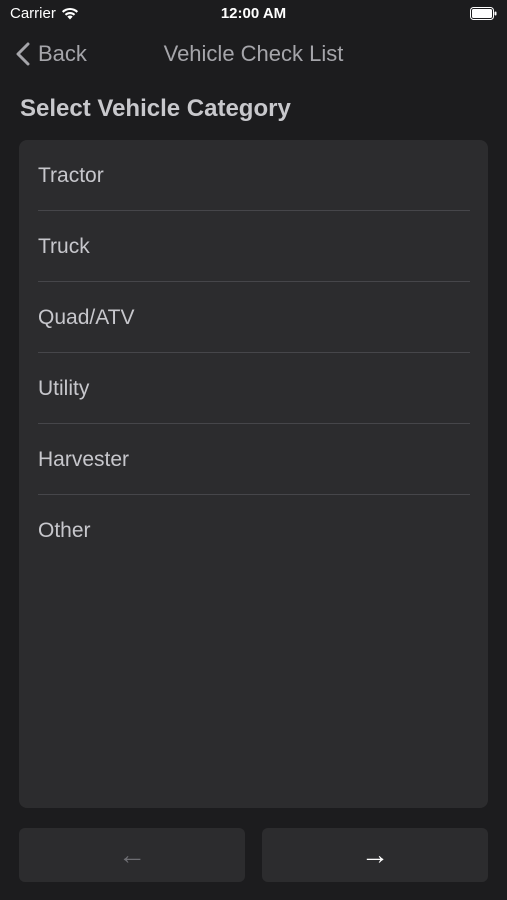  I want to click on status-bar: Carrier 12:00 AM, so click(253, 14).